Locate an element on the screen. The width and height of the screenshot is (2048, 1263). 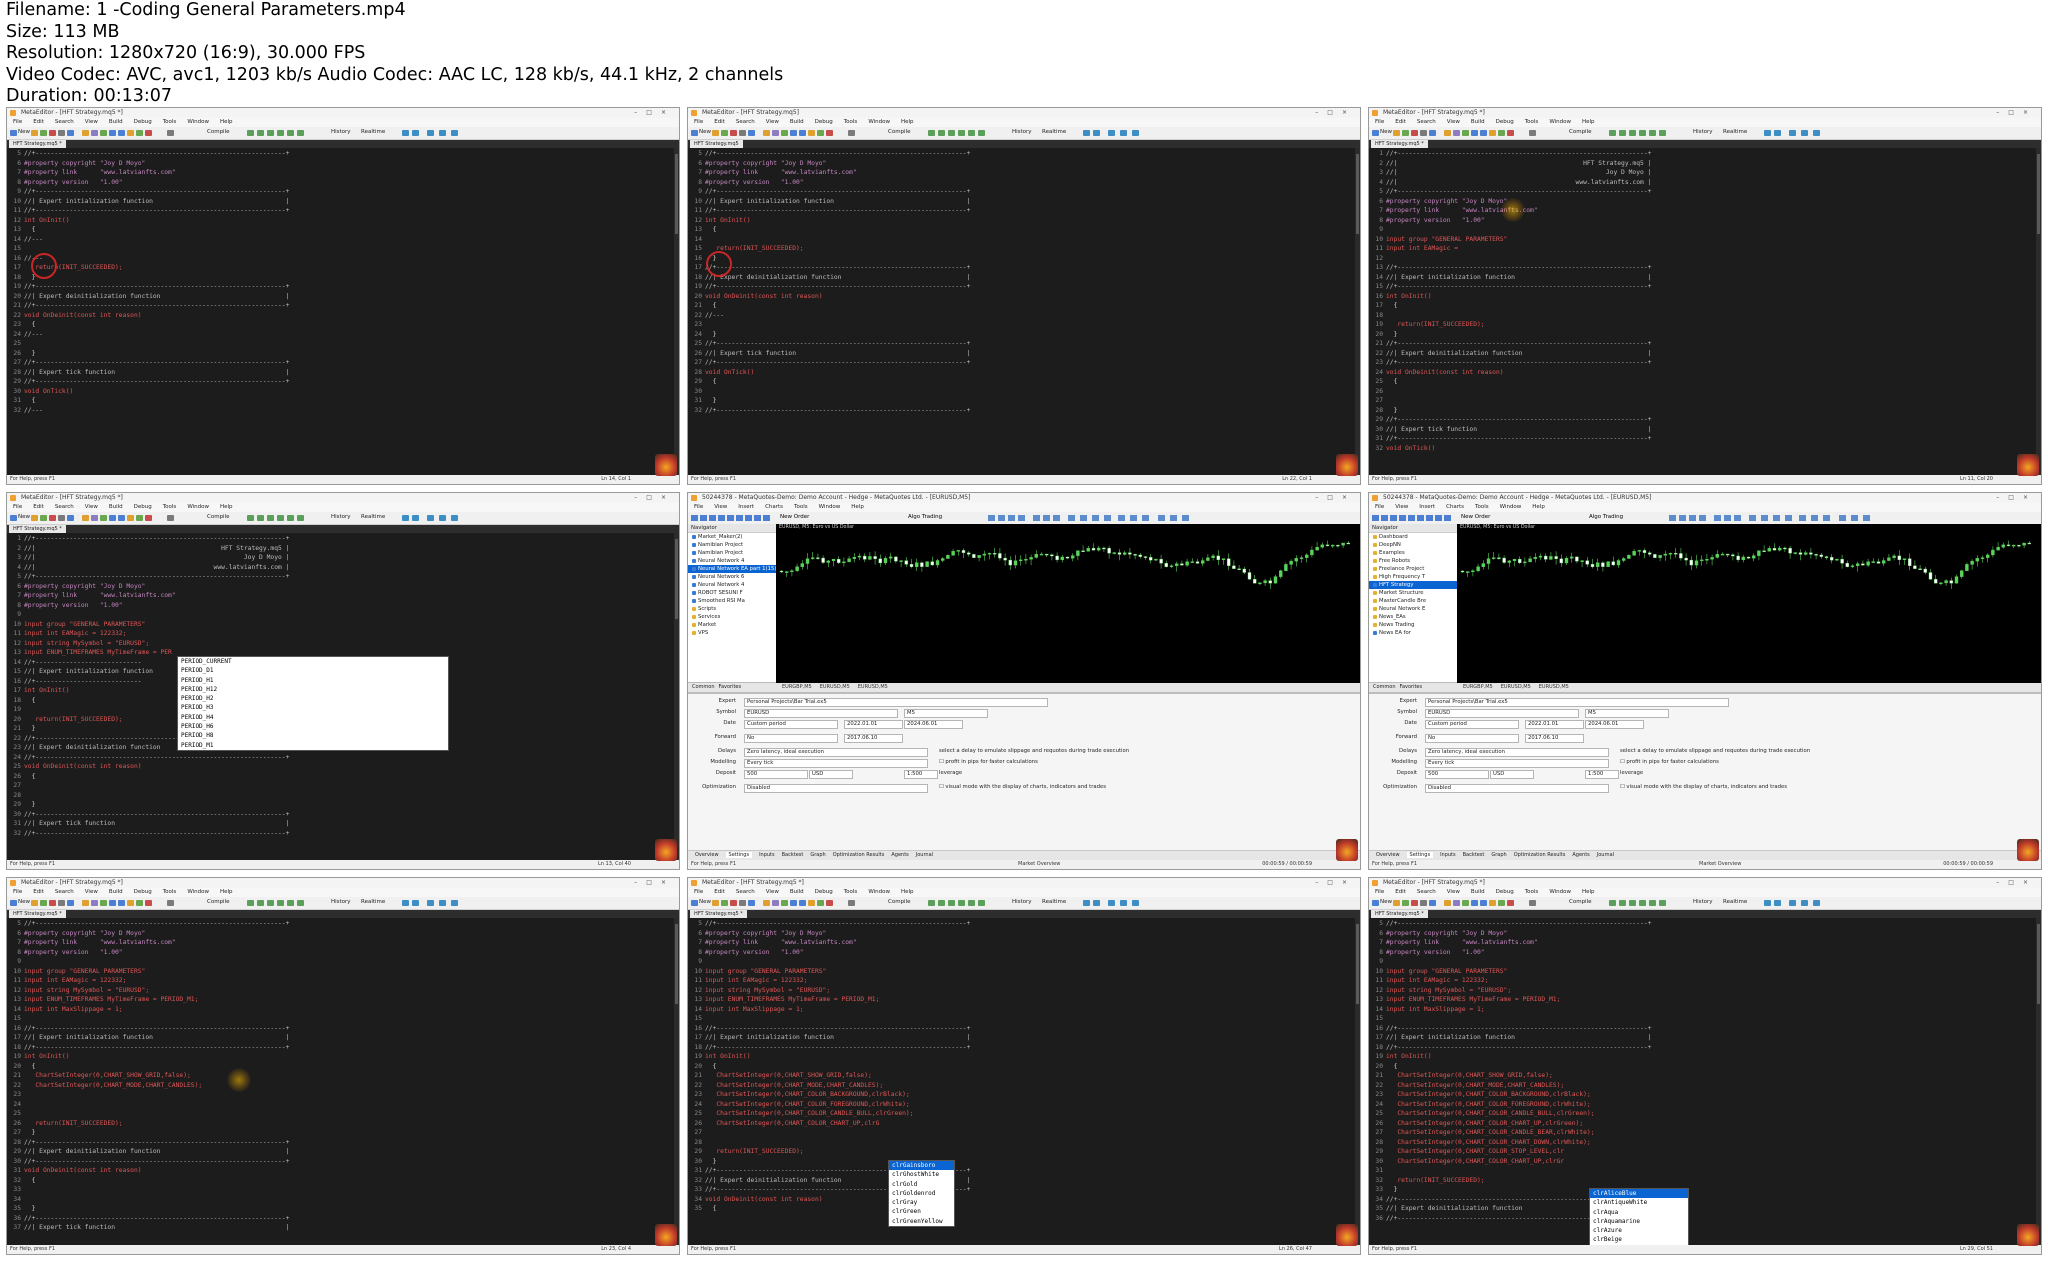
navigator-item: ROBOT SESUNI F is located at coordinates (732, 593).